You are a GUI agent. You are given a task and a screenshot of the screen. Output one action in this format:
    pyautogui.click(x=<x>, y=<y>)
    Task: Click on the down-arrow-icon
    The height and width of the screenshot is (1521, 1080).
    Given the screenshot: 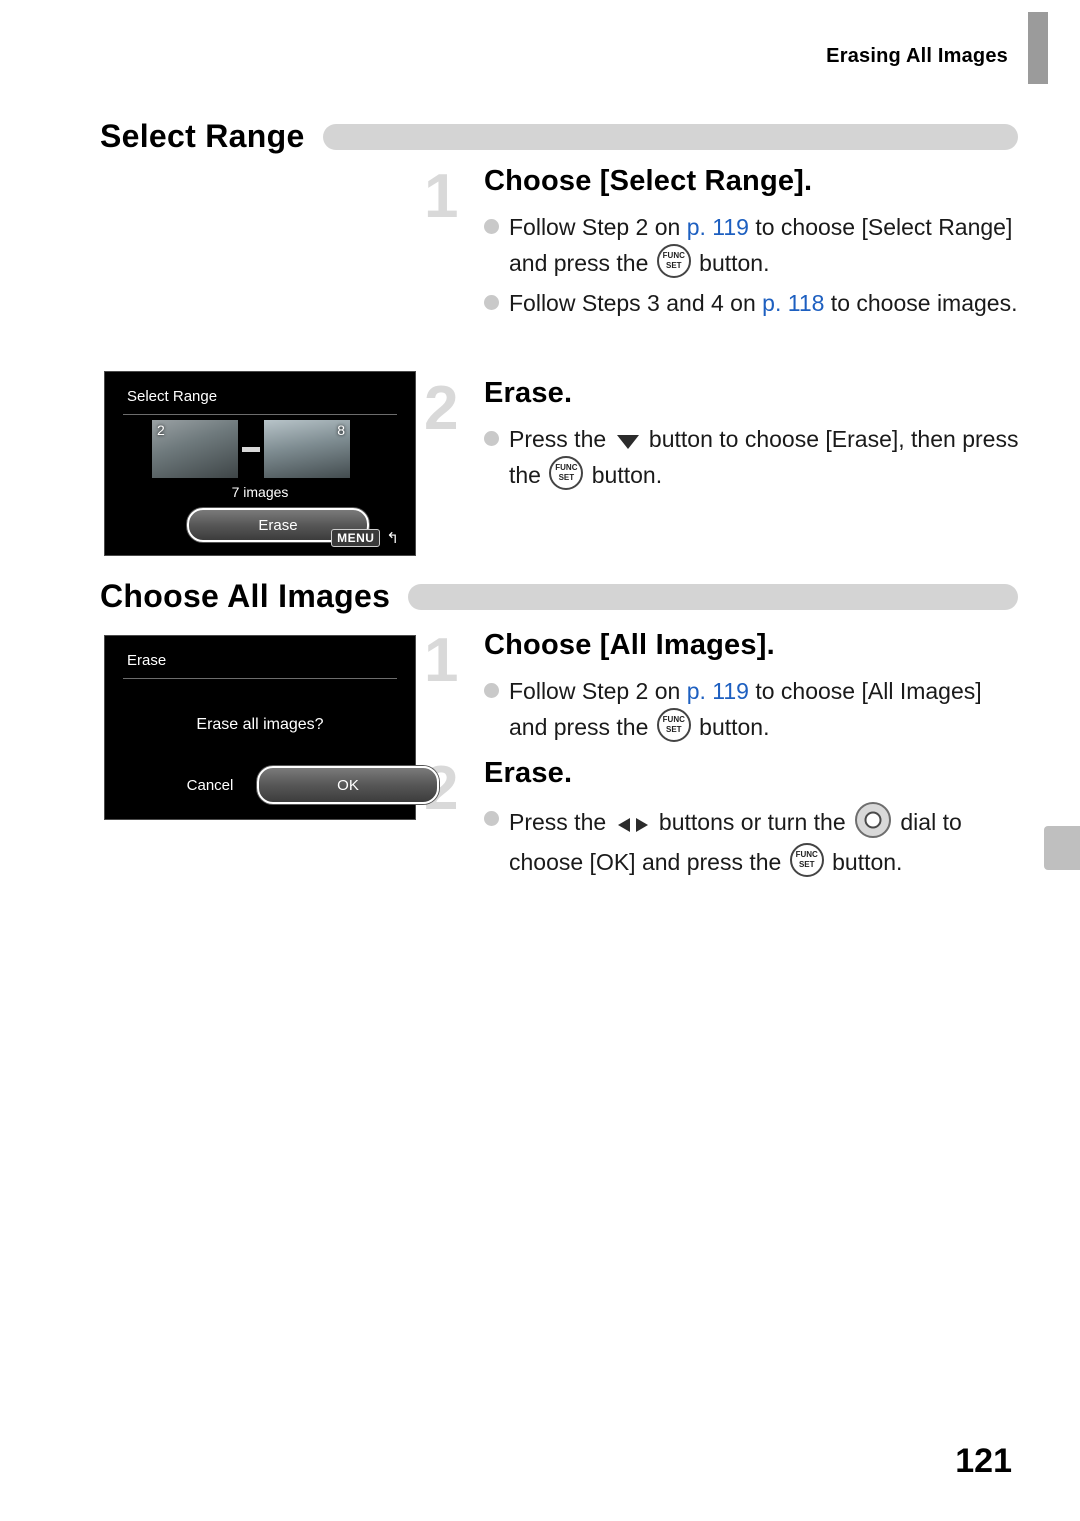 What is the action you would take?
    pyautogui.click(x=627, y=441)
    